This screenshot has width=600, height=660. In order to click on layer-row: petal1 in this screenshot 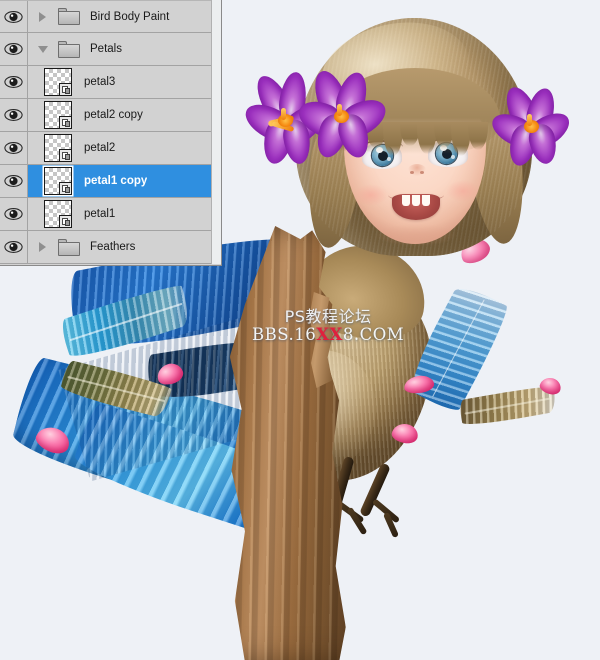, I will do `click(110, 214)`.